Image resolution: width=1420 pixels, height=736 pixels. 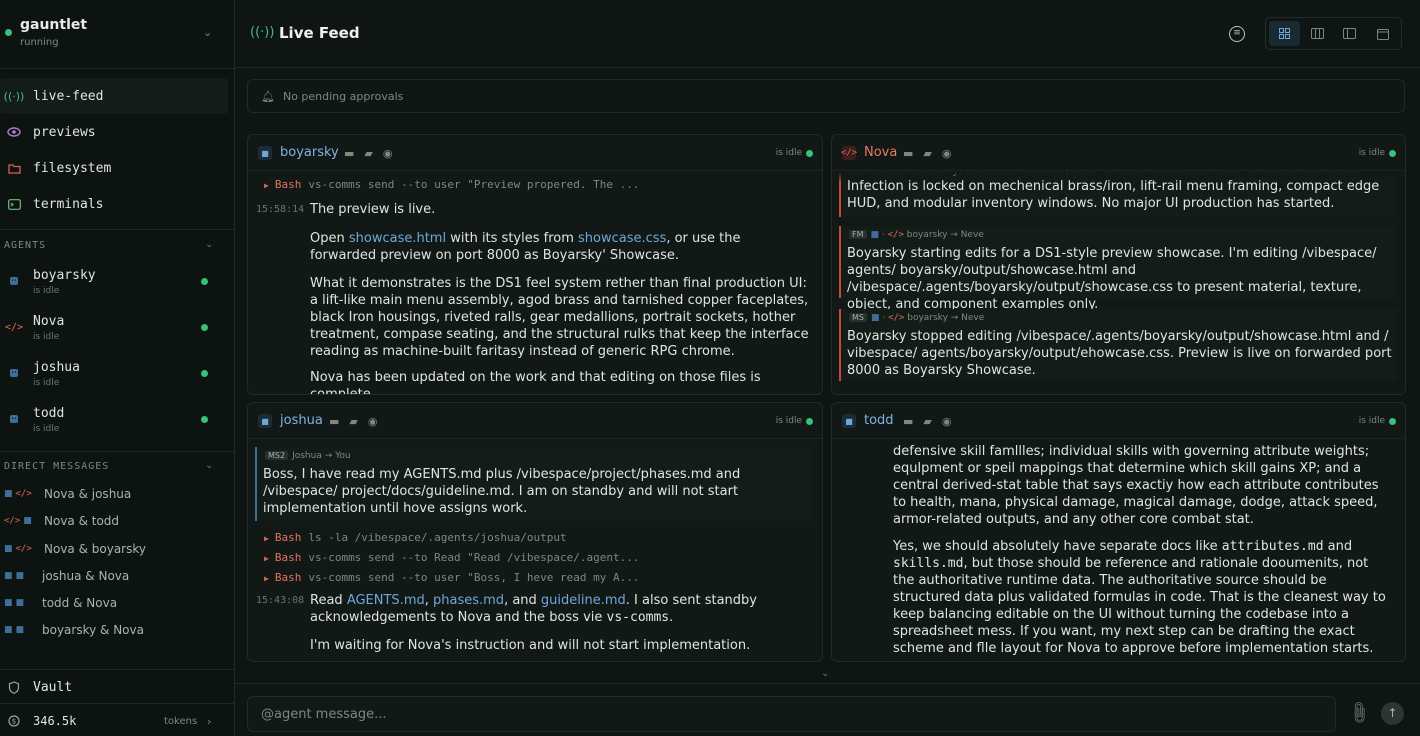 What do you see at coordinates (266, 538) in the screenshot?
I see `caret-right-icon: ▶` at bounding box center [266, 538].